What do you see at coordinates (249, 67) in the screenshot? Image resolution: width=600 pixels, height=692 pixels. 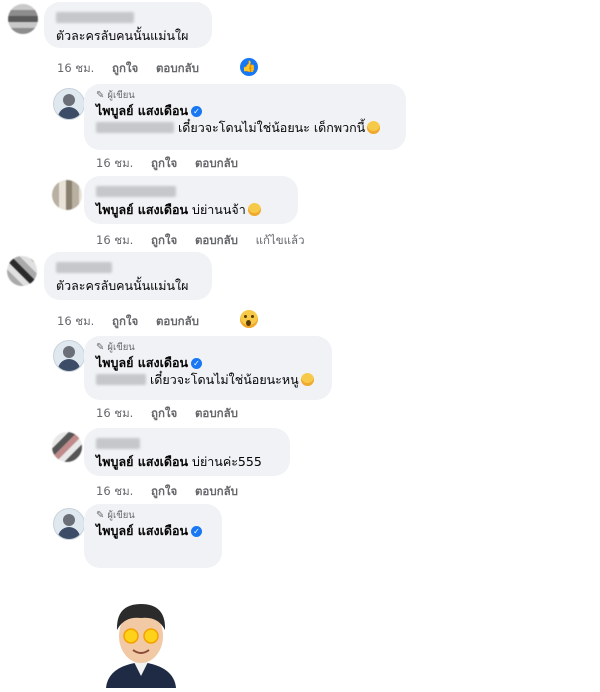 I see `thumbs-up-icon: 👍` at bounding box center [249, 67].